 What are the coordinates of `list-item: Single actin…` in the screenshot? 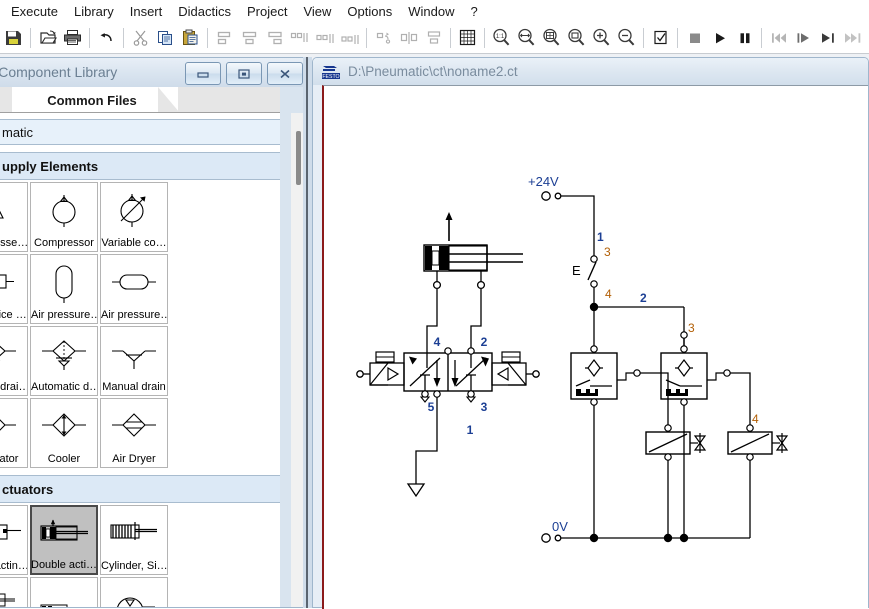 It's located at (14, 540).